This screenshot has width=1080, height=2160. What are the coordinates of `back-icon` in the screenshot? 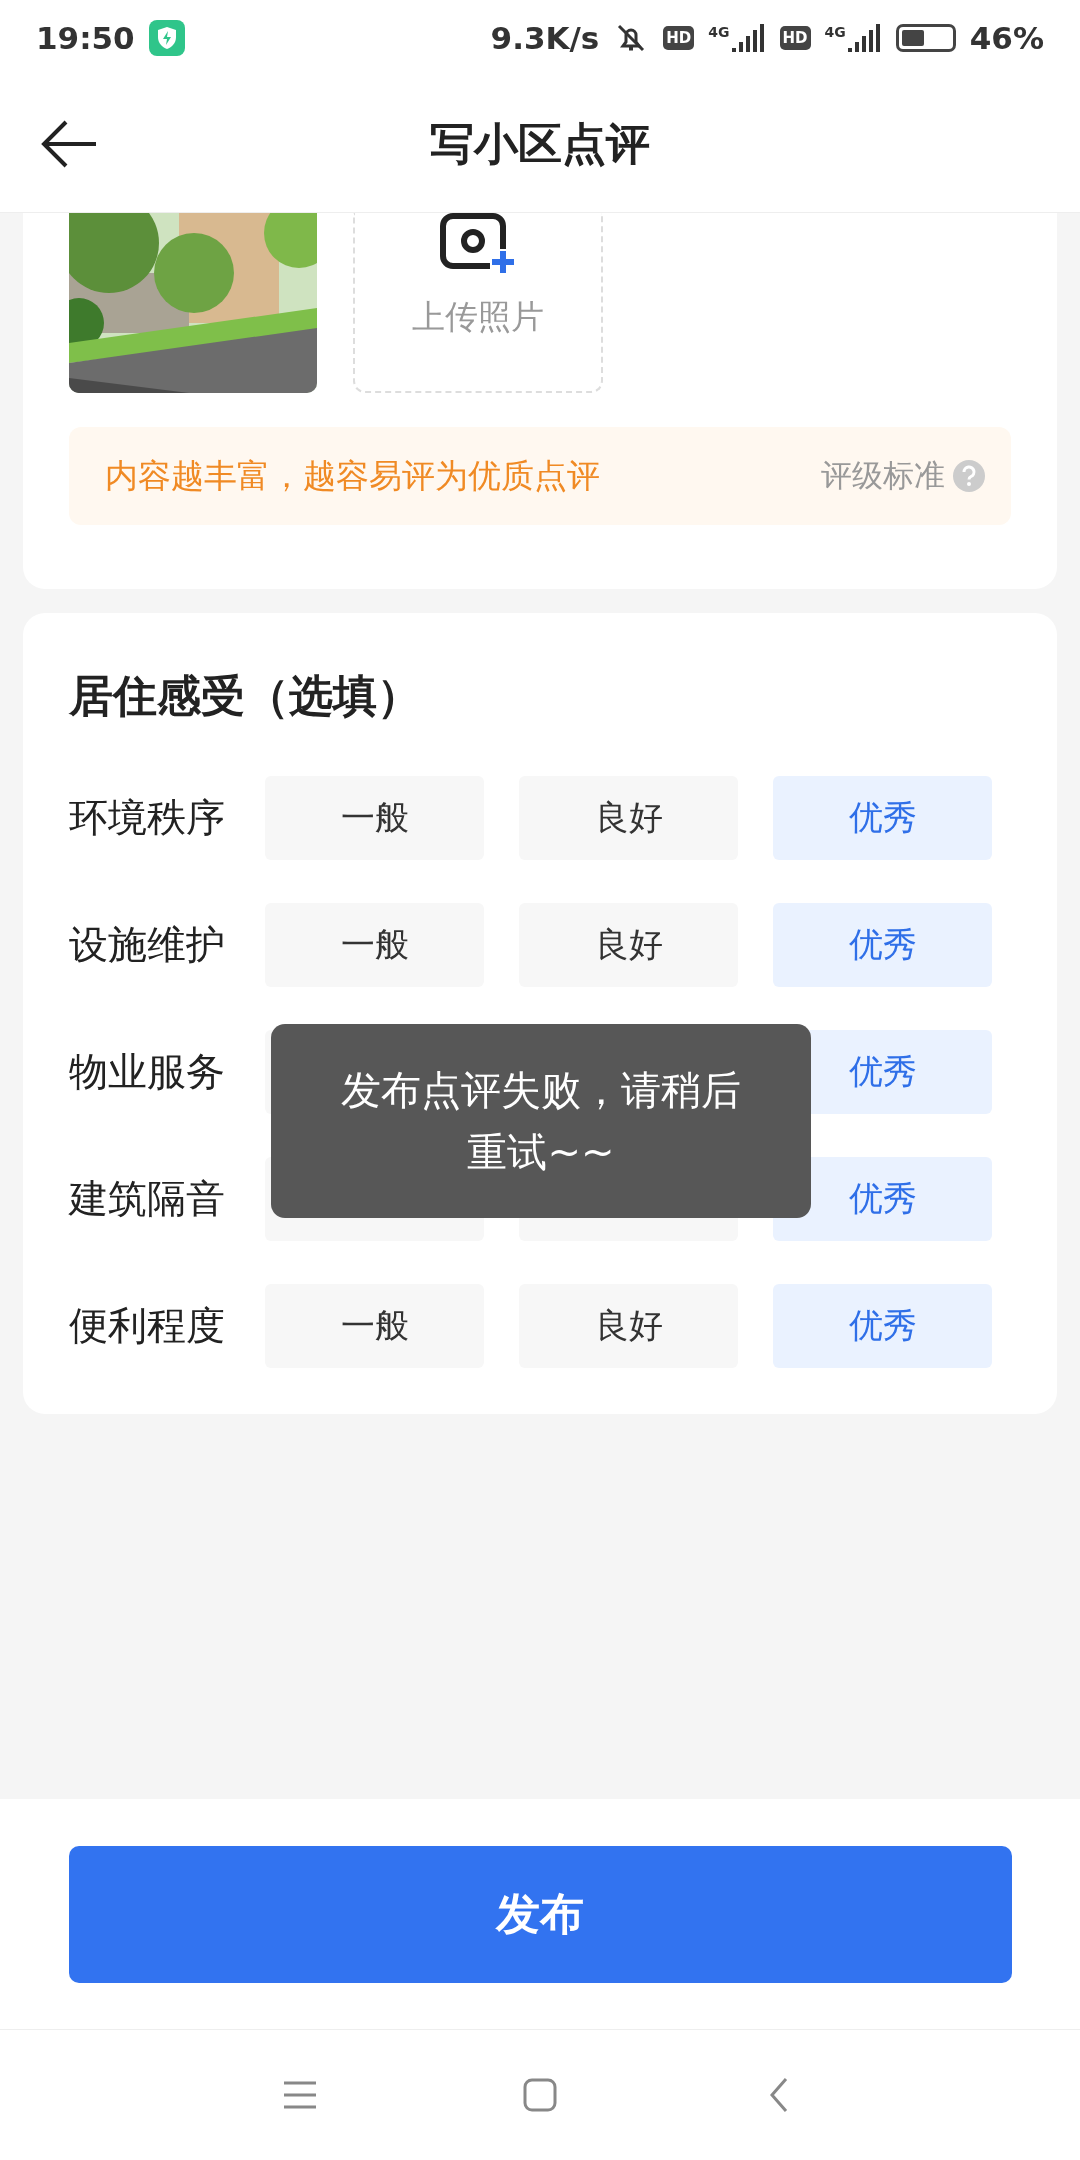 It's located at (69, 144).